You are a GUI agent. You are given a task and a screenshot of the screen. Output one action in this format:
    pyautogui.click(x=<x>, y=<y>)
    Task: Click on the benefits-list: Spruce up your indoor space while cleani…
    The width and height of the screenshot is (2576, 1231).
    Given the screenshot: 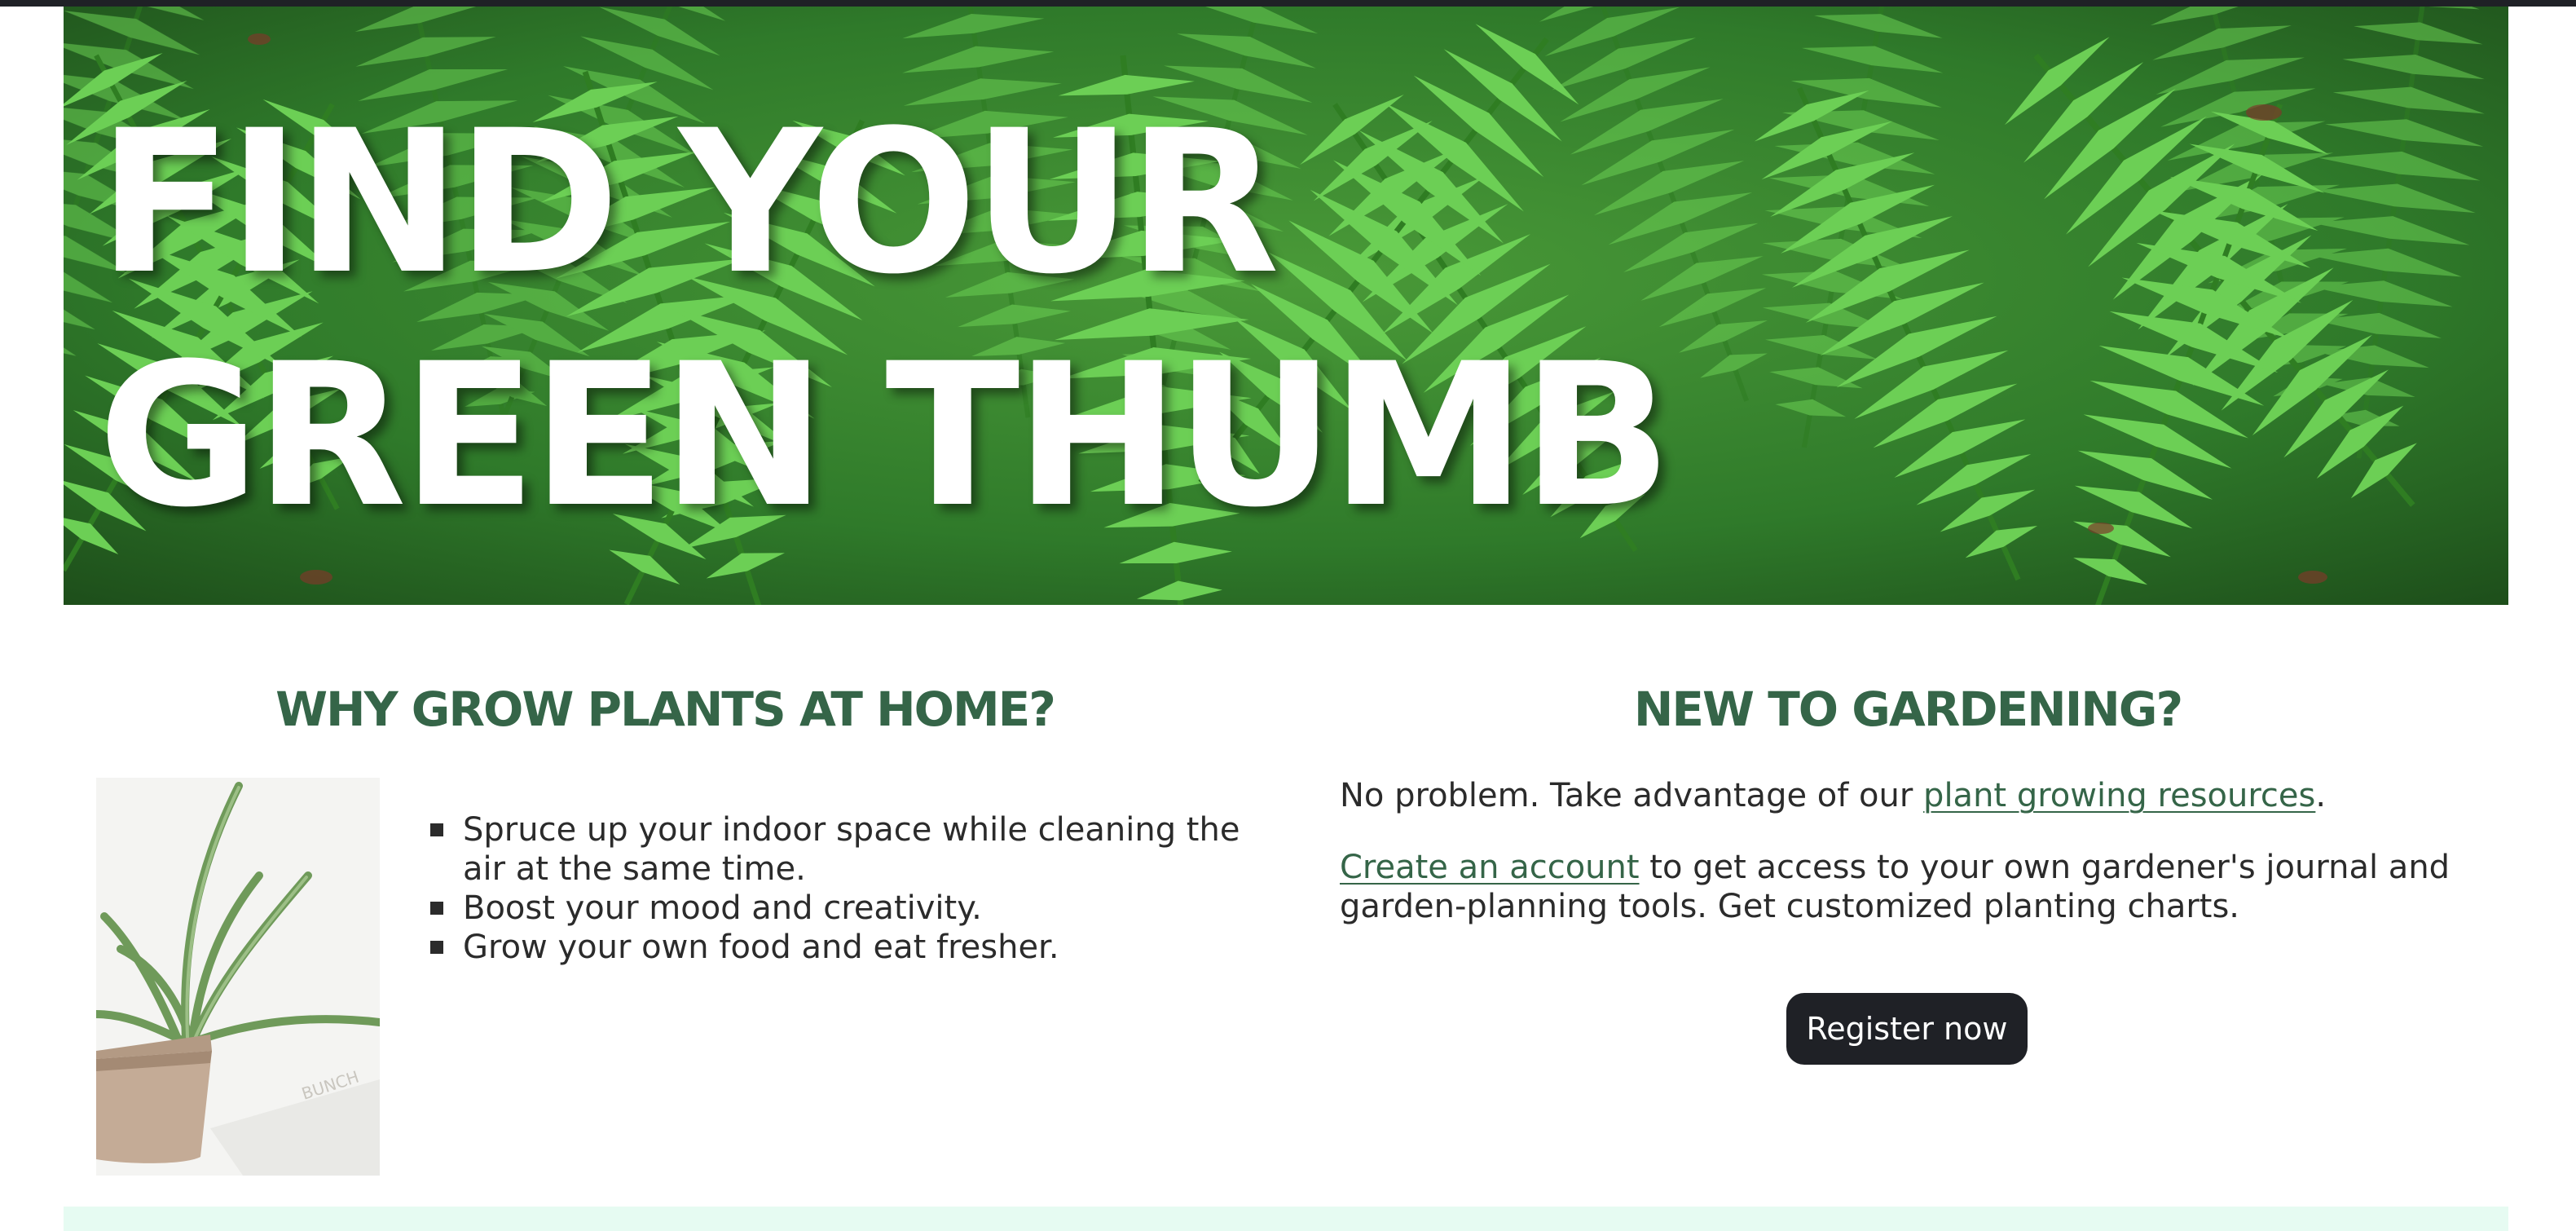 What is the action you would take?
    pyautogui.click(x=850, y=889)
    